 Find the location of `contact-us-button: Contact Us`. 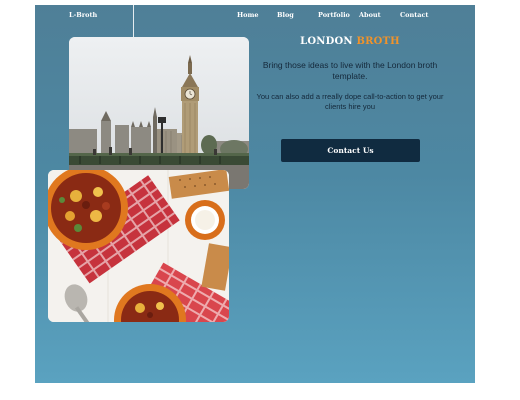

contact-us-button: Contact Us is located at coordinates (350, 150).